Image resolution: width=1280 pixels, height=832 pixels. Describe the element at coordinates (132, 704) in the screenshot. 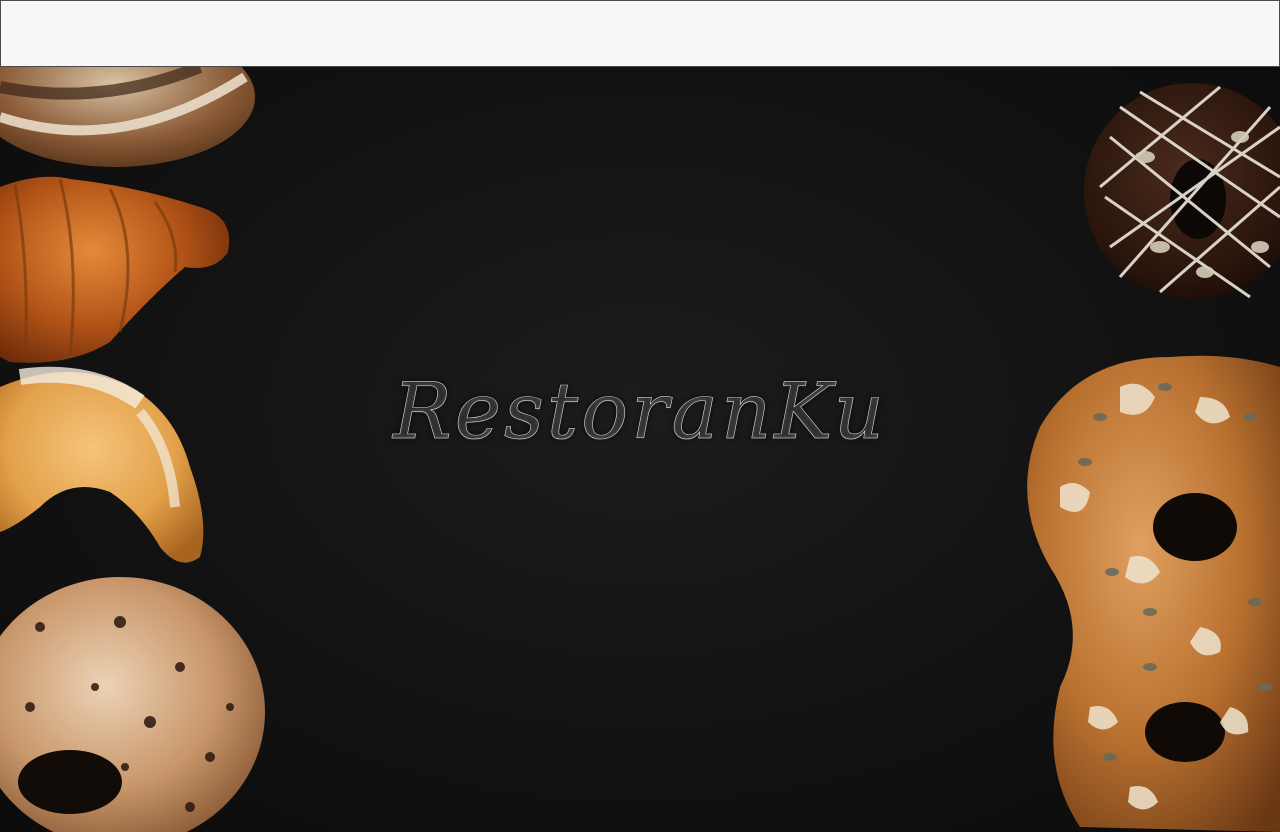

I see `bagel` at that location.